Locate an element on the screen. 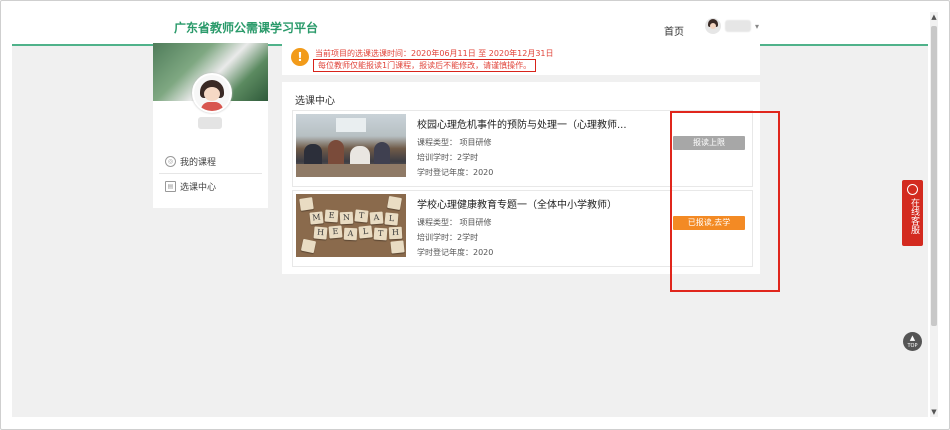 The height and width of the screenshot is (430, 950). profile-avatar is located at coordinates (212, 93).